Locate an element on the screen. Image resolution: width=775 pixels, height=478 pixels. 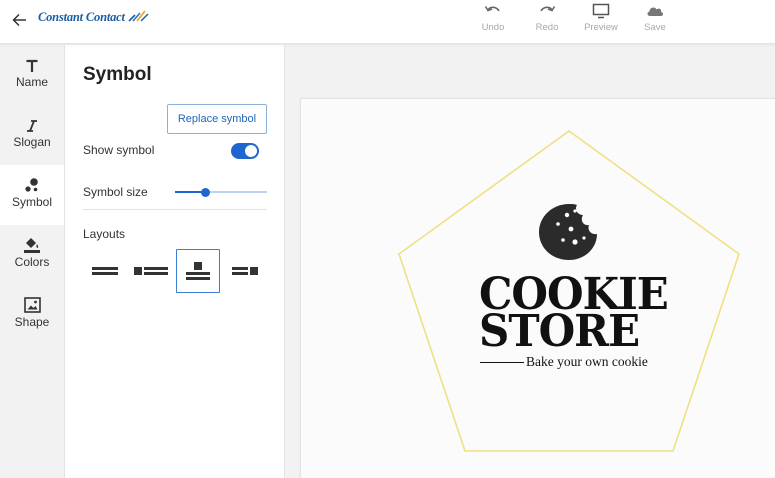
layout-option-left is located at coordinates (151, 271).